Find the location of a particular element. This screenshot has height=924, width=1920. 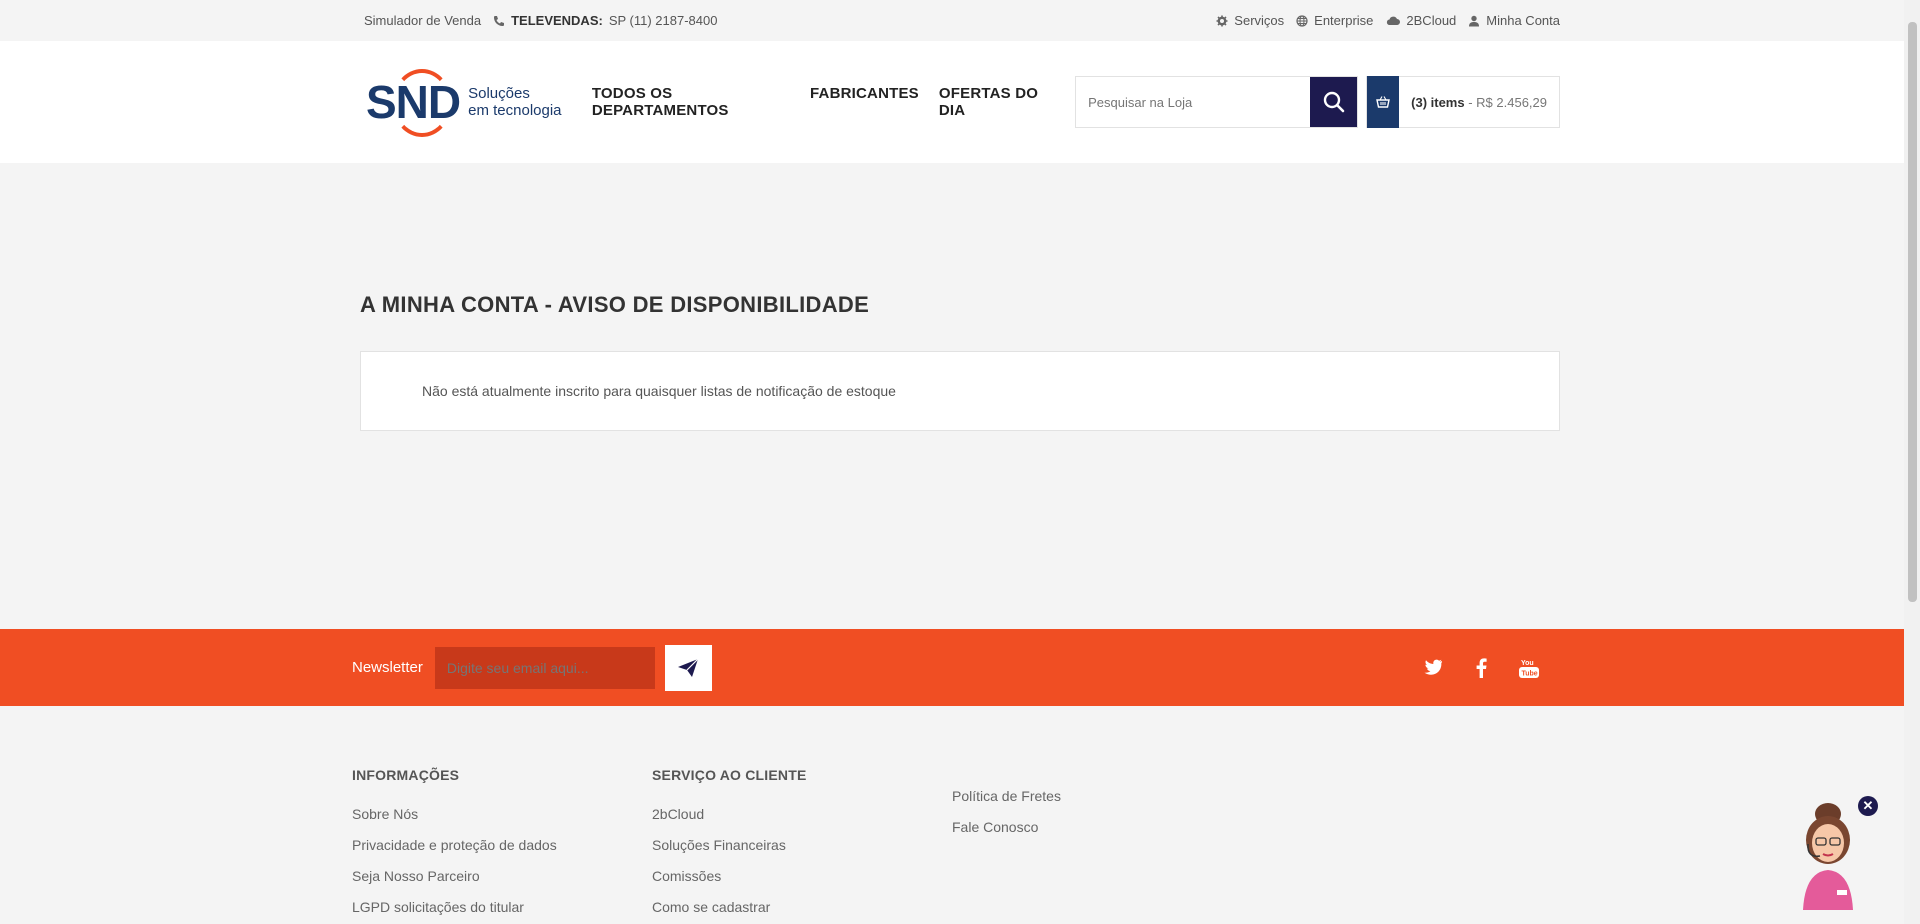

simulator-link: Simulador de Venda is located at coordinates (422, 20).